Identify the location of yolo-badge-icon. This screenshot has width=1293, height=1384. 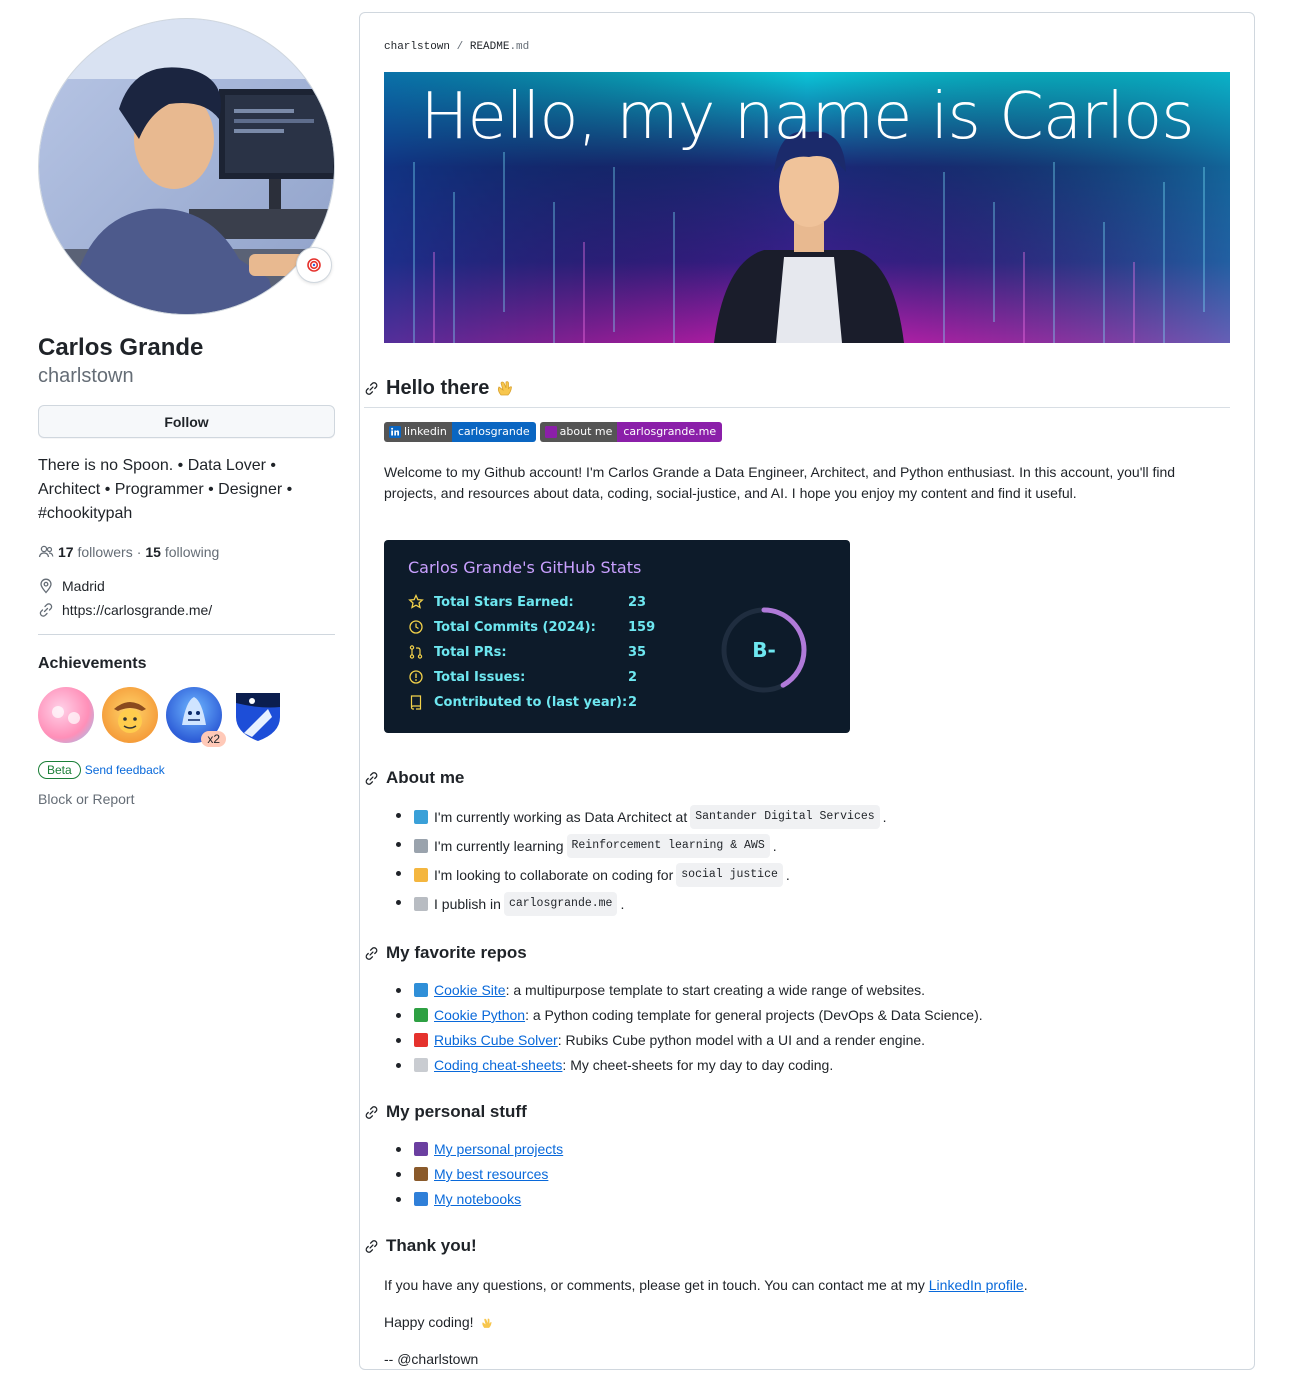
(66, 715).